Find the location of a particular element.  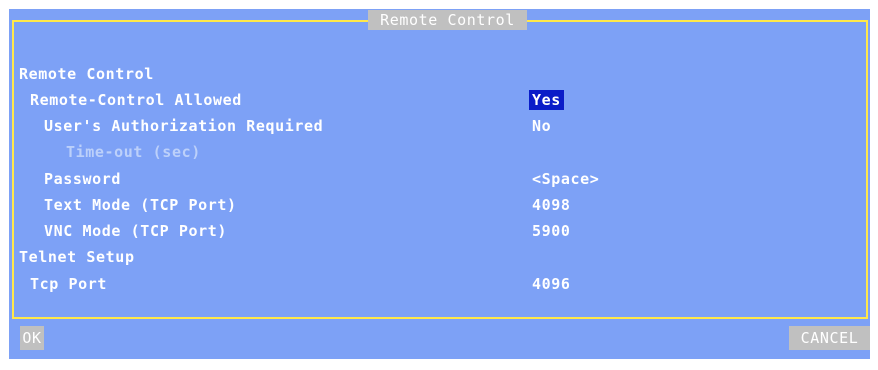

password-value: <Space> is located at coordinates (565, 179).